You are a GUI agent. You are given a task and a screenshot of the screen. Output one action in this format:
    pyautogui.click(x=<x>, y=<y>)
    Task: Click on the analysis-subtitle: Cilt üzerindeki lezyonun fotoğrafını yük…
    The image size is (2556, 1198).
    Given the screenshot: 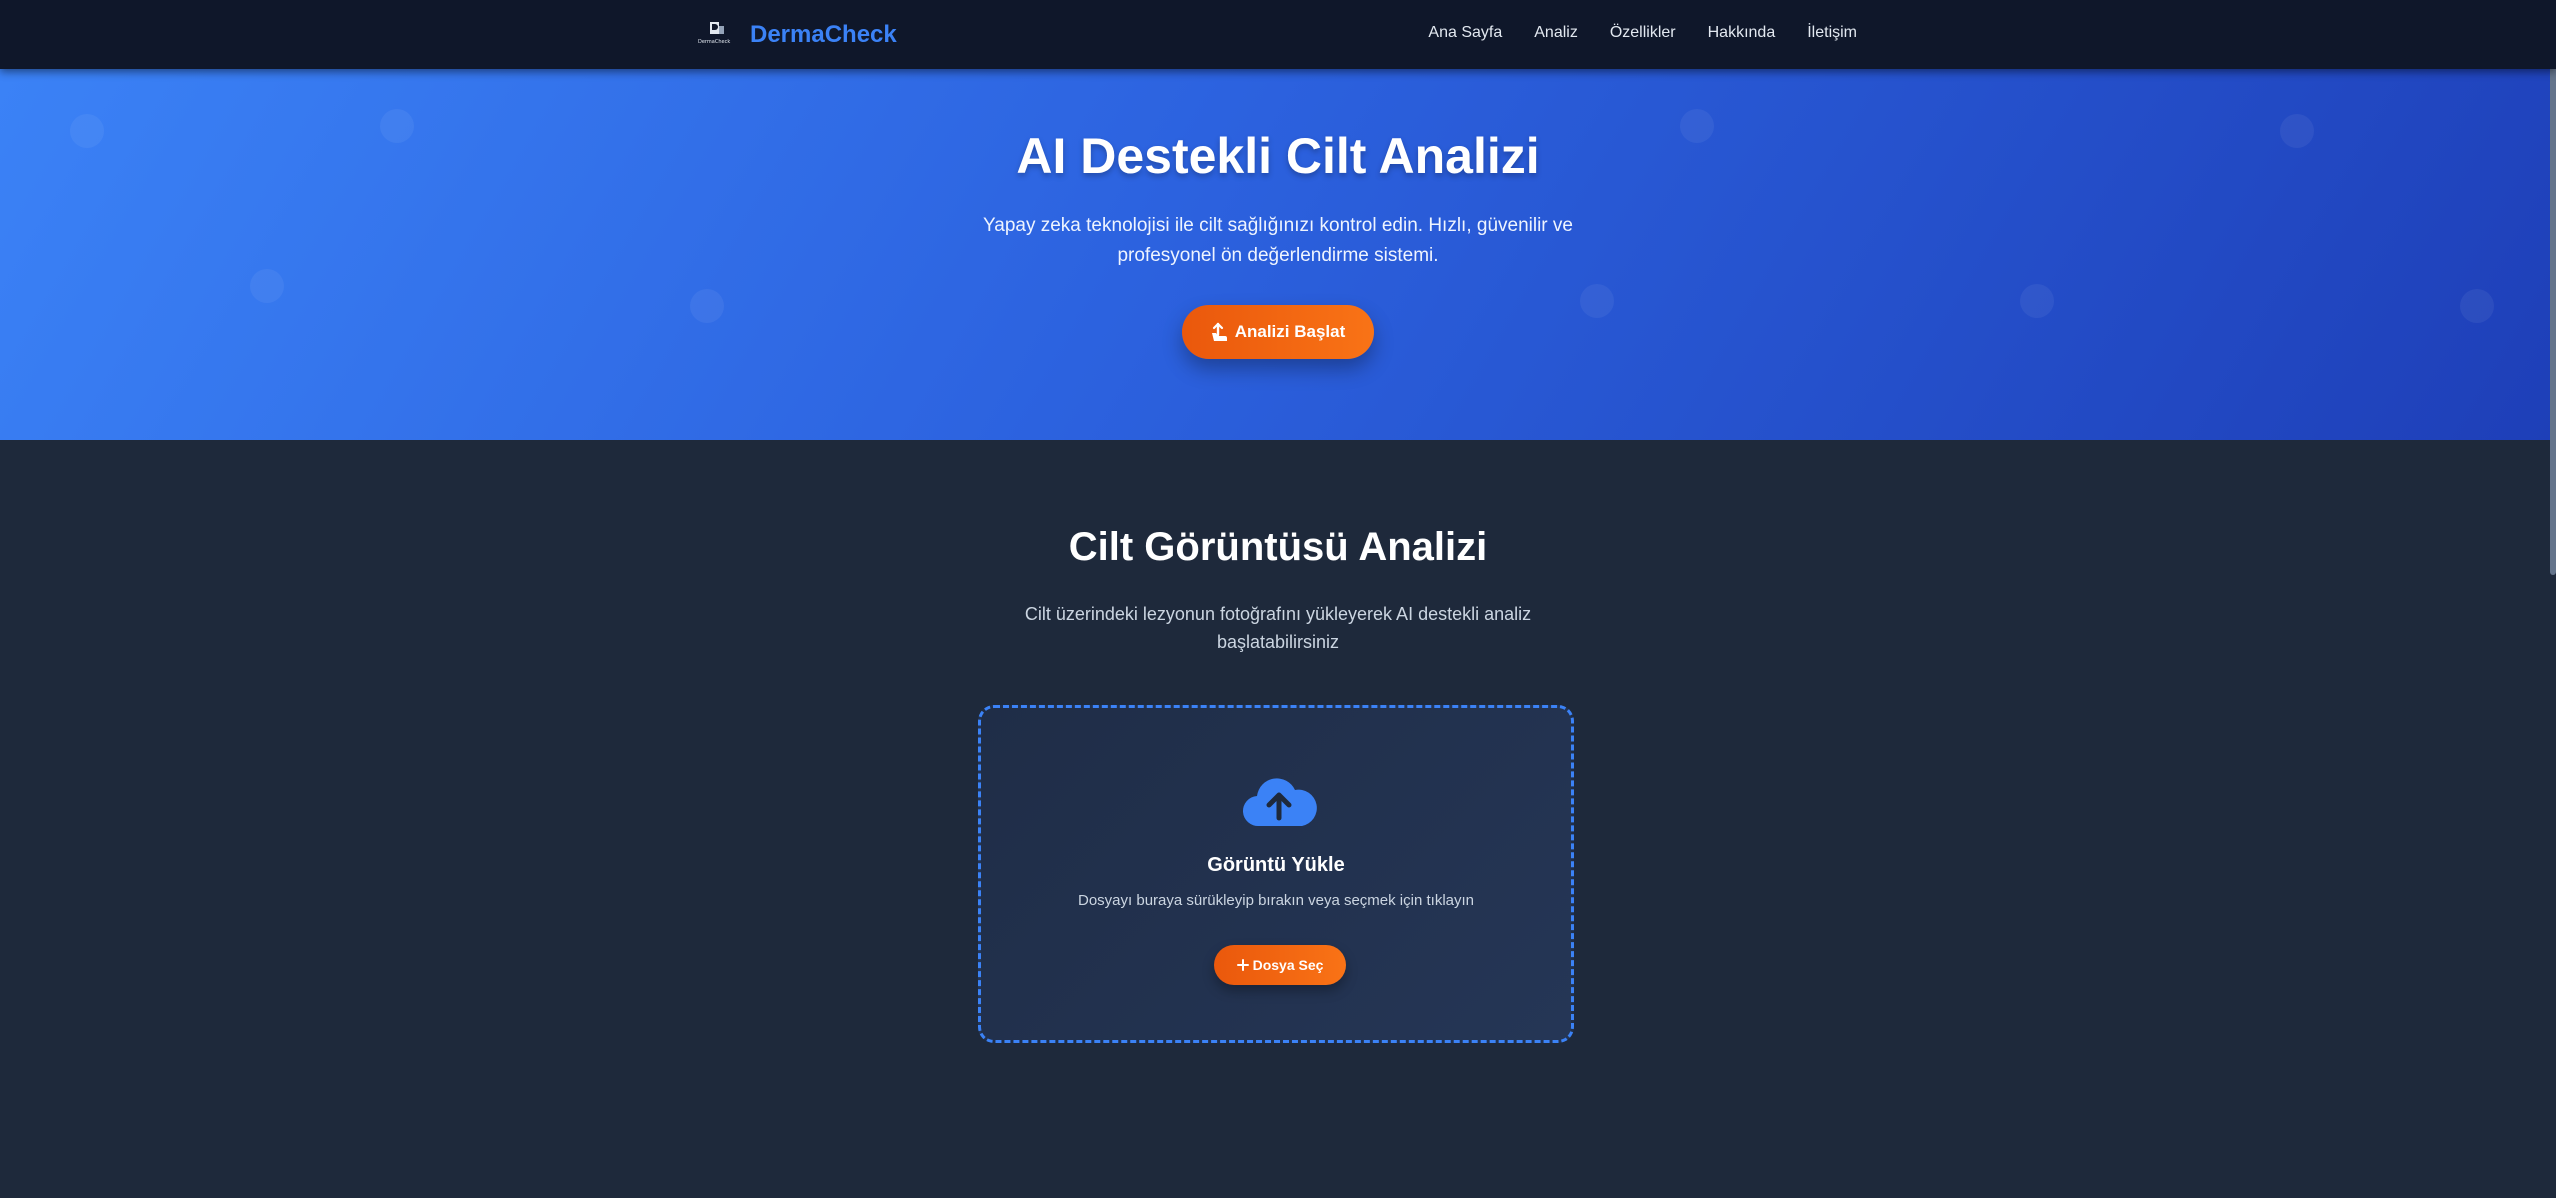 What is the action you would take?
    pyautogui.click(x=1278, y=628)
    